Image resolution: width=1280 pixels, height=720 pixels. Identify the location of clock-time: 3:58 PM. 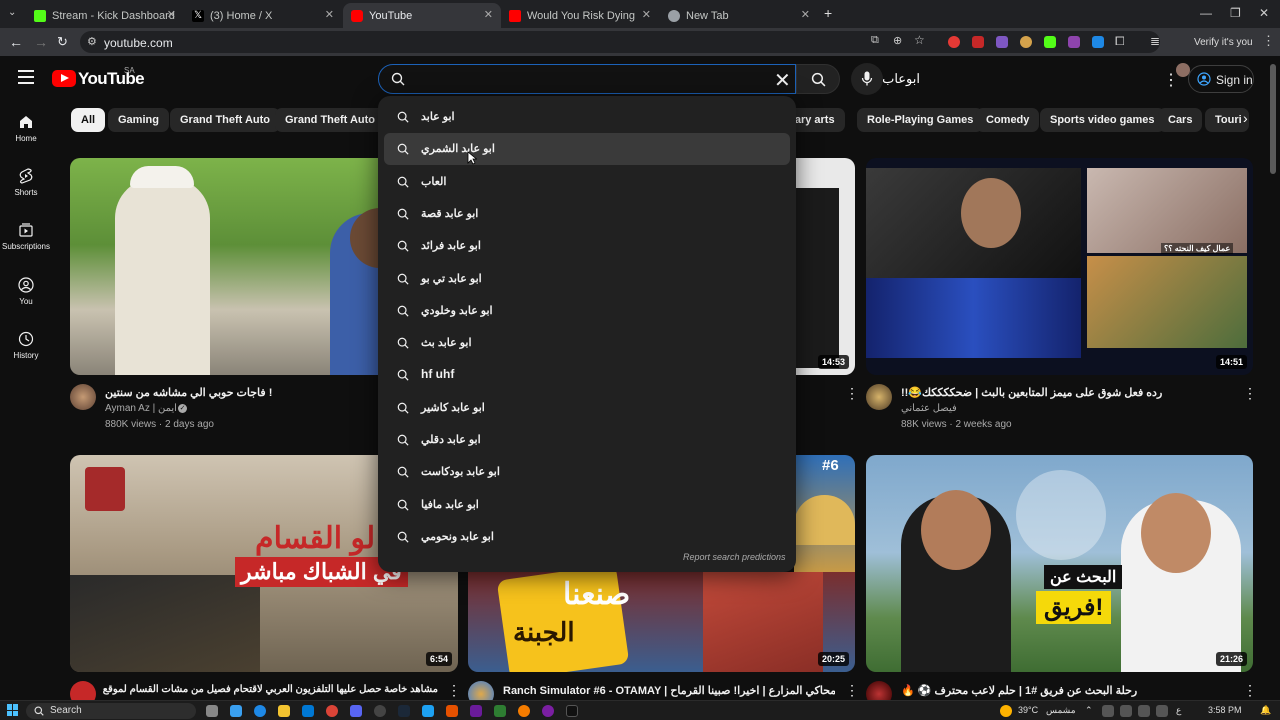
(1225, 710).